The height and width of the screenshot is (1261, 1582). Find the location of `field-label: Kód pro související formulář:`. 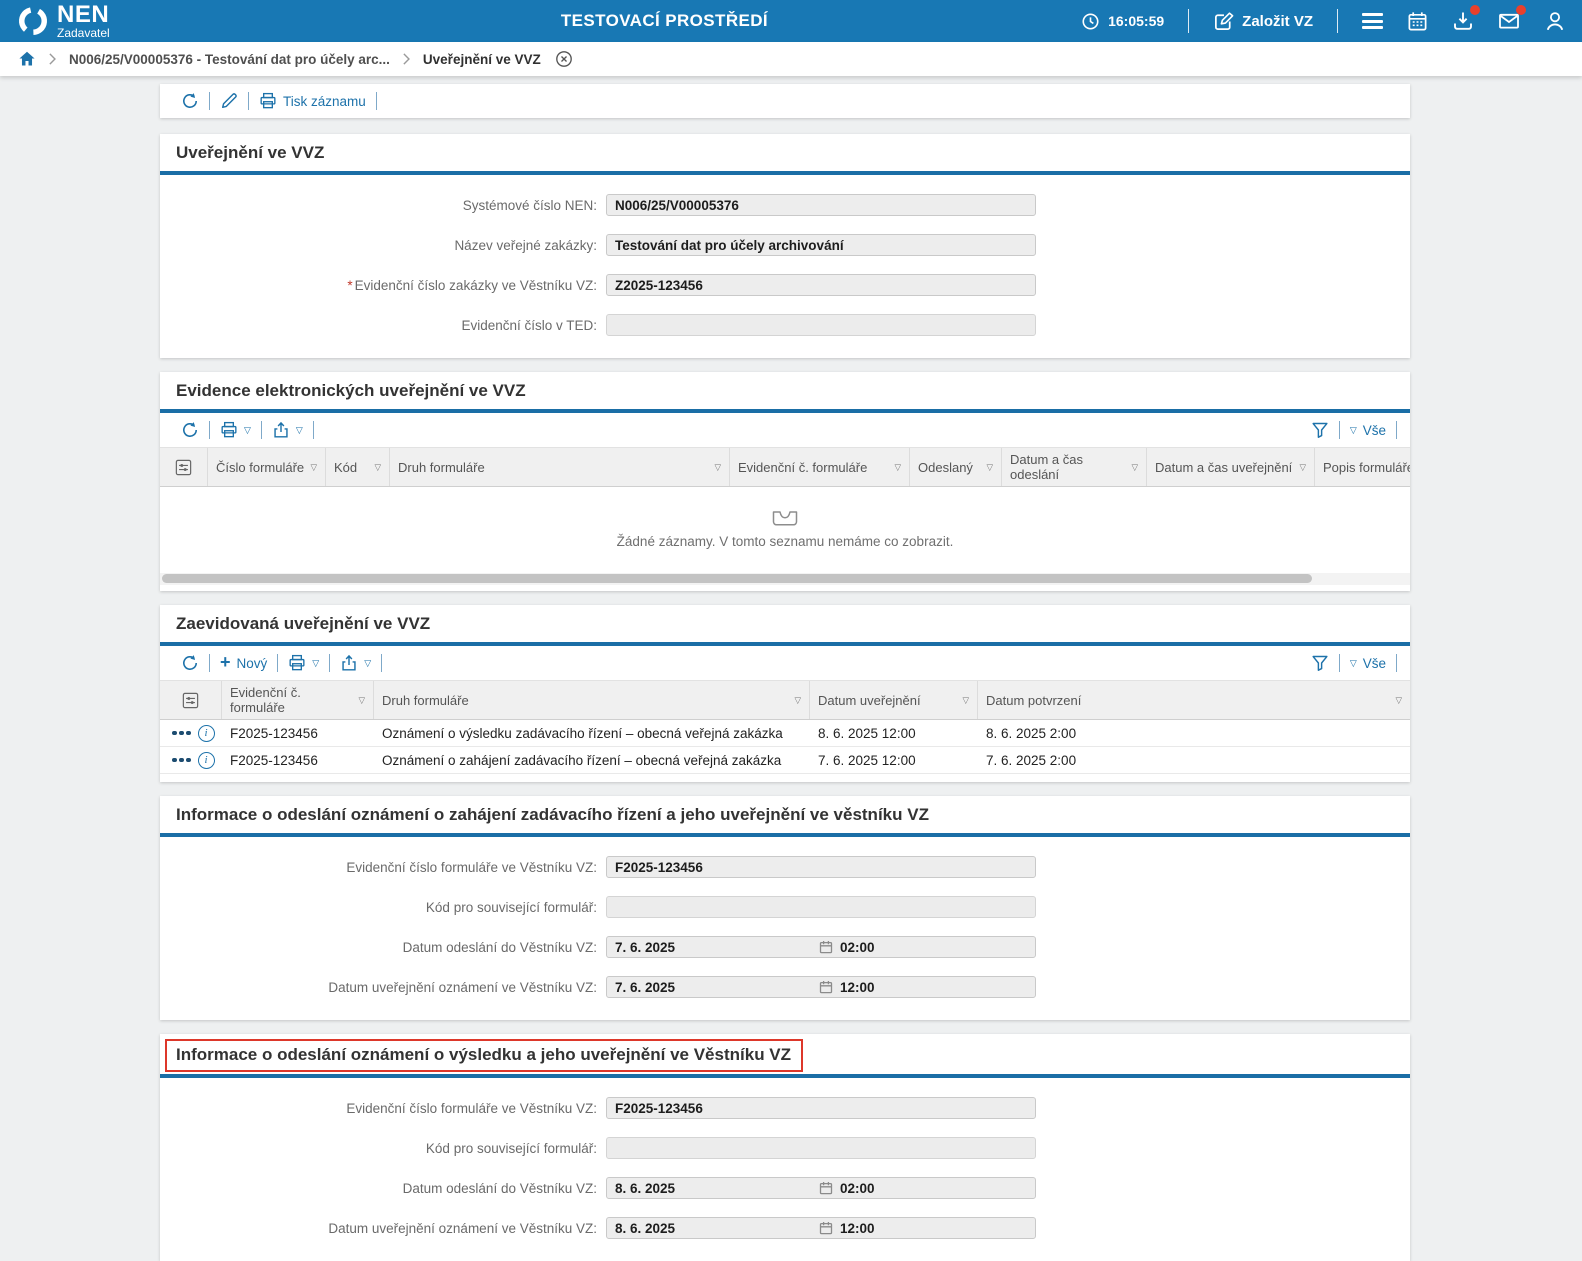

field-label: Kód pro související formulář: is located at coordinates (511, 1148).